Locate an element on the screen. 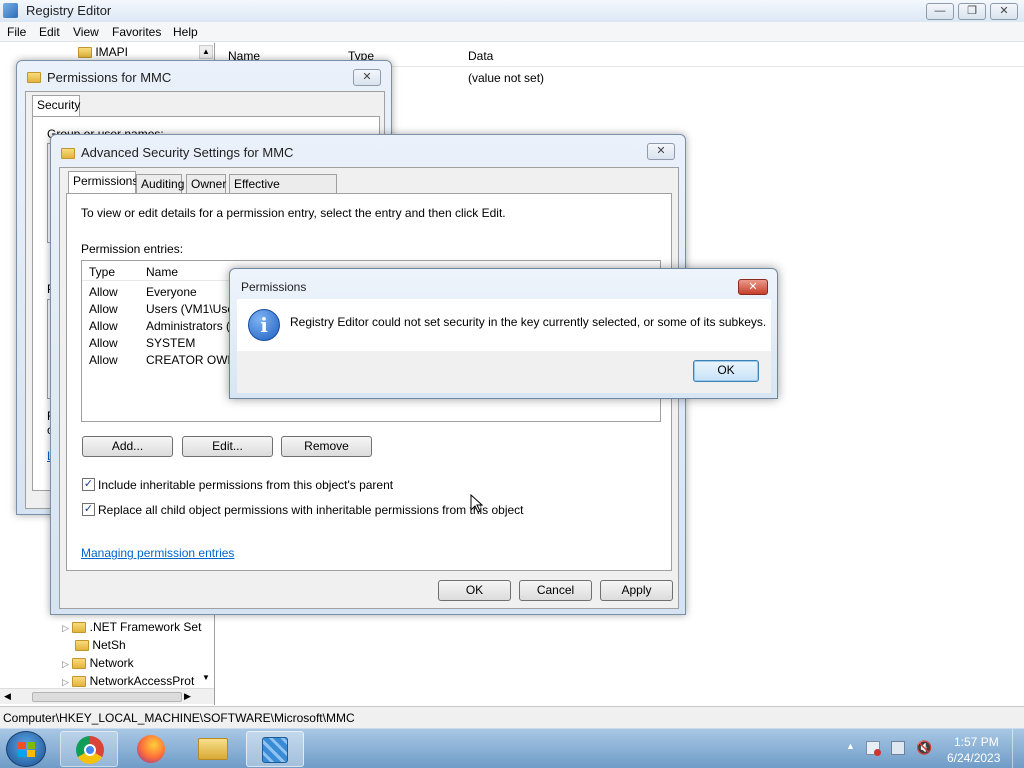  hscroll-thumb is located at coordinates (107, 697).